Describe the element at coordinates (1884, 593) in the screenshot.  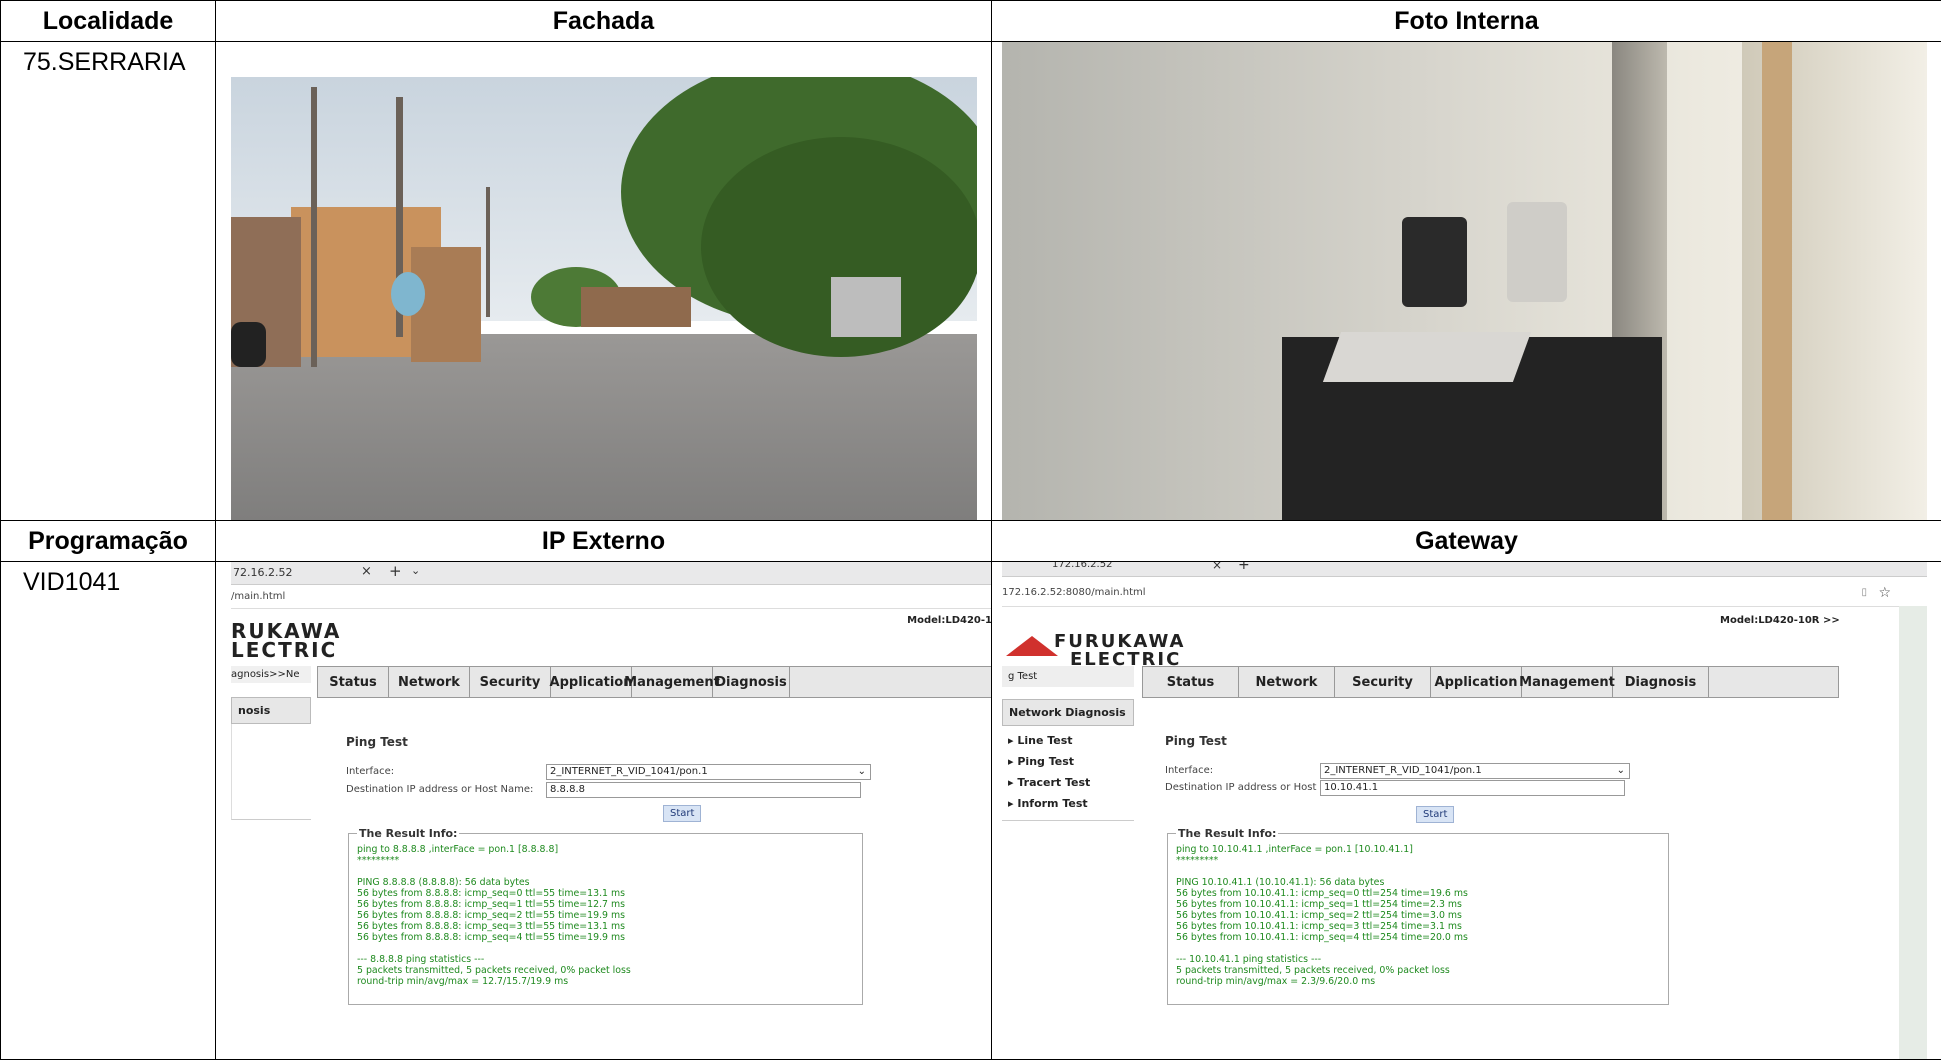
I see `star-icon: ☆` at that location.